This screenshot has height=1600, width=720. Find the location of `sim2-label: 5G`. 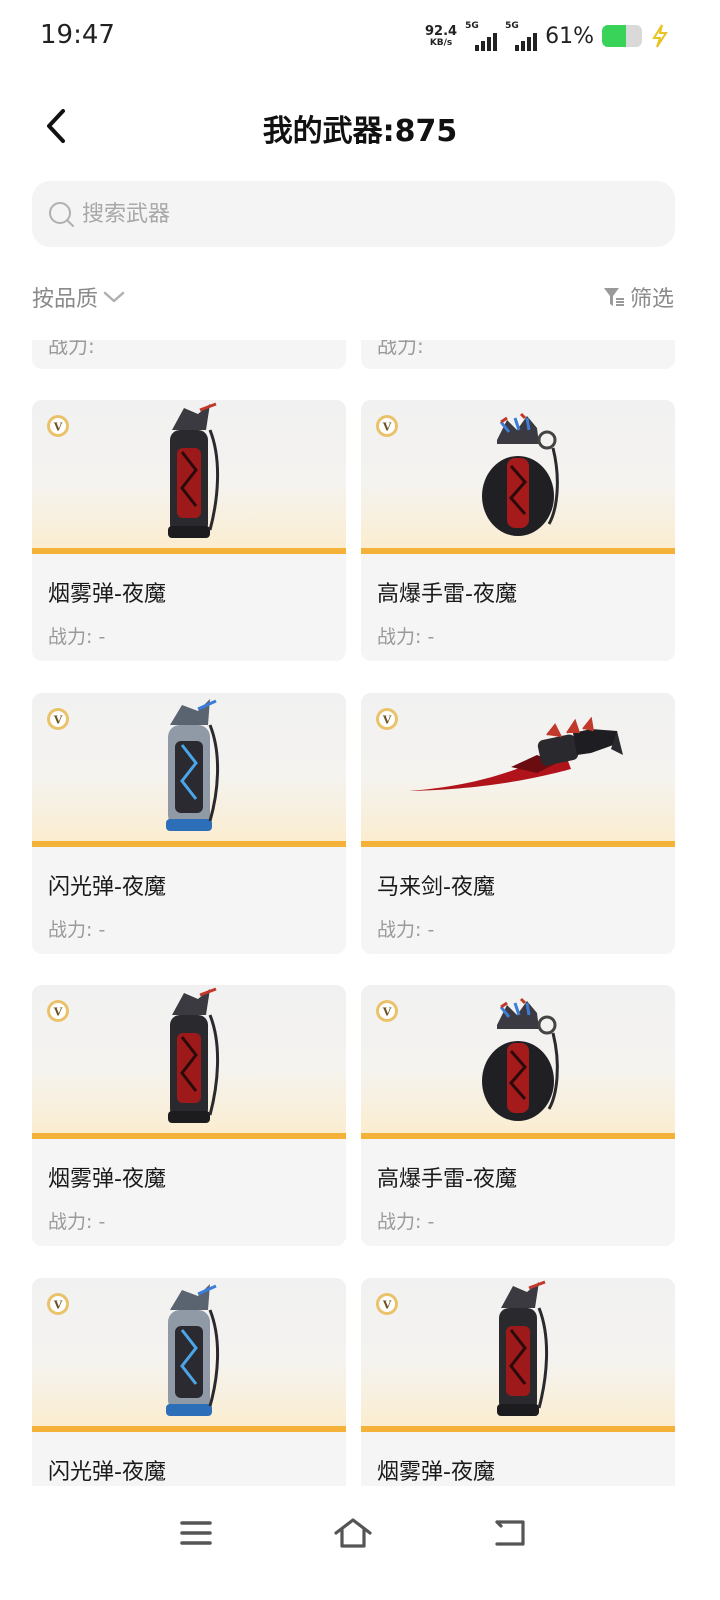

sim2-label: 5G is located at coordinates (512, 26).